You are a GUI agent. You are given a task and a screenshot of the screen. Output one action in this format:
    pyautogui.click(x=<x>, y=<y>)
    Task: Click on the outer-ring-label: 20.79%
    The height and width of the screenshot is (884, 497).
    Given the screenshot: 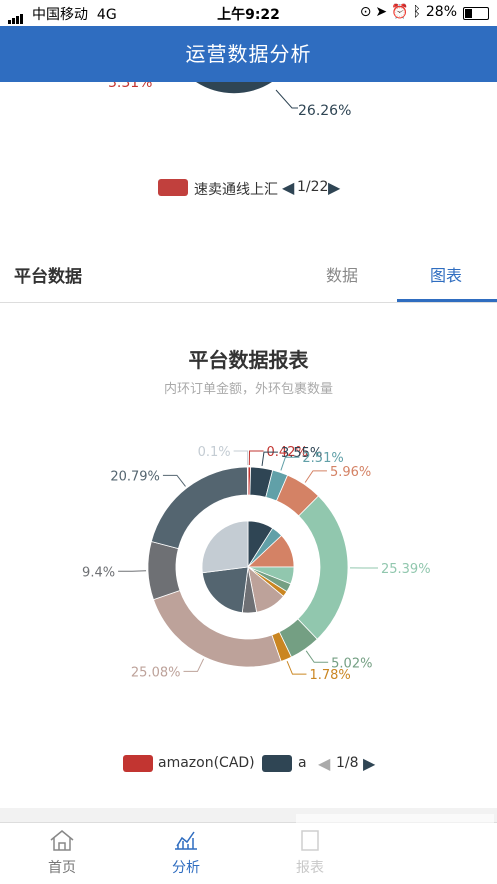 What is the action you would take?
    pyautogui.click(x=135, y=476)
    